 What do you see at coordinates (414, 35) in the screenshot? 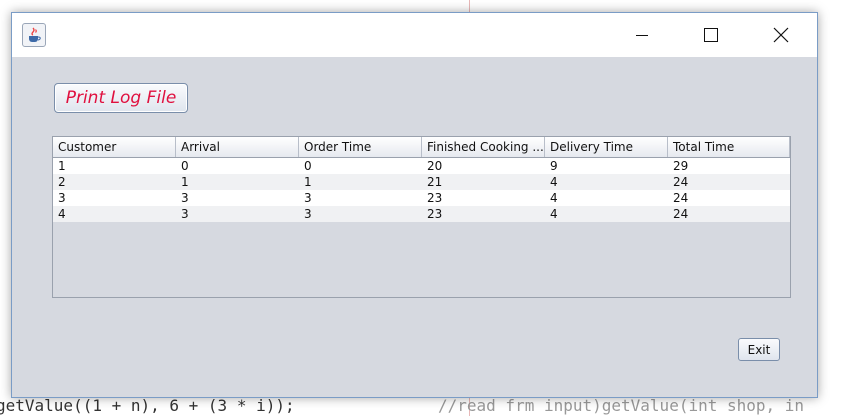
I see `title-bar` at bounding box center [414, 35].